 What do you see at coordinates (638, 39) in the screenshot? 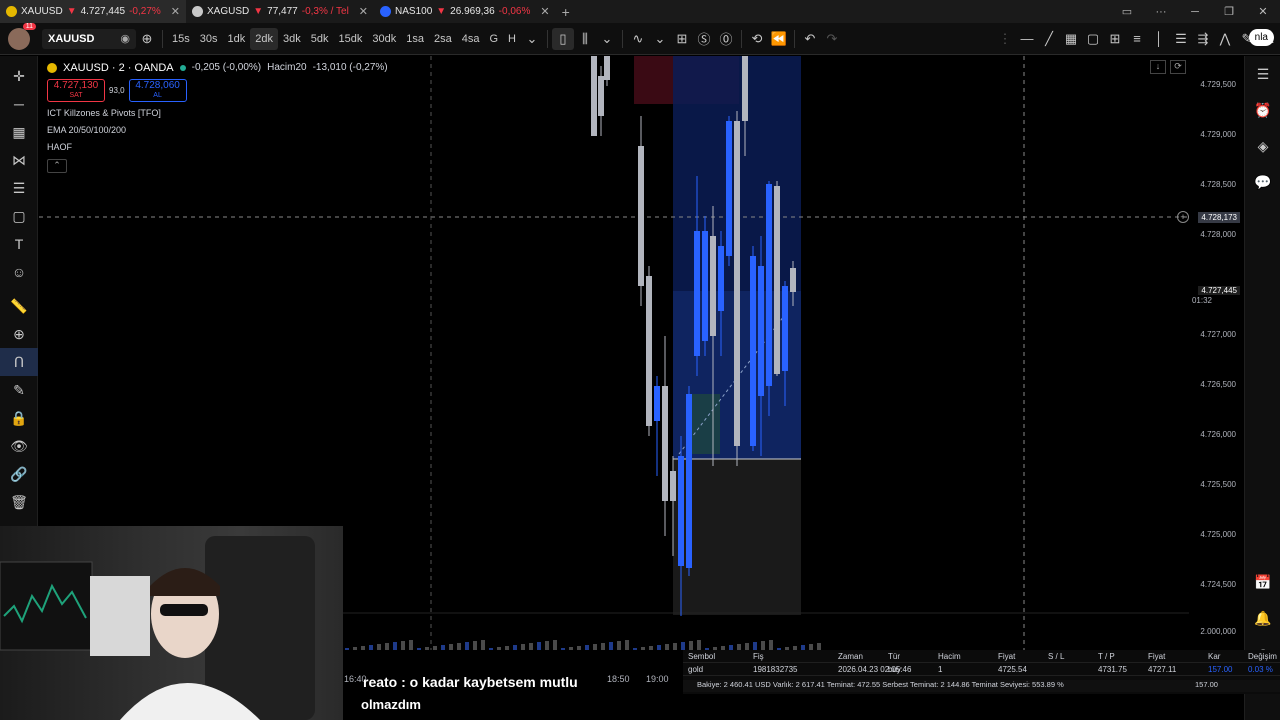
I see `indicators-icon: ∿` at bounding box center [638, 39].